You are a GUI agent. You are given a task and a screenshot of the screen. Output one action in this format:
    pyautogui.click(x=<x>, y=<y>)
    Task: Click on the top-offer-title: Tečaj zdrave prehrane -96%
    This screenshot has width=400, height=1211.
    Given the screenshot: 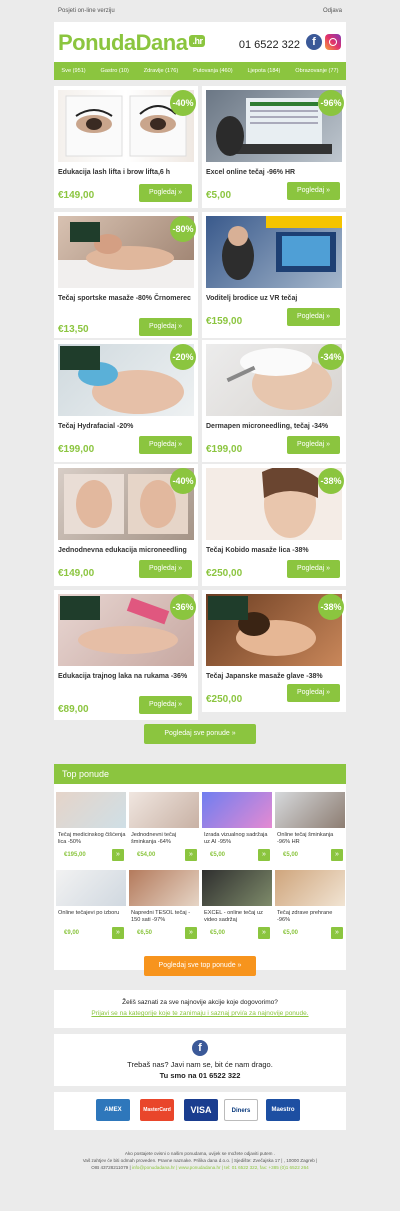 What is the action you would take?
    pyautogui.click(x=311, y=917)
    